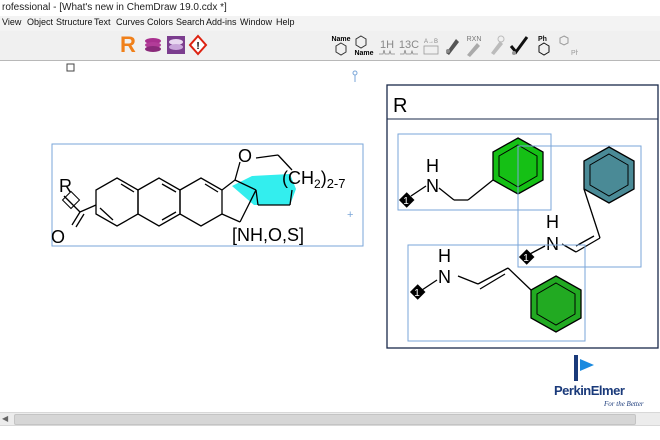 The height and width of the screenshot is (440, 660). What do you see at coordinates (176, 45) in the screenshot?
I see `stack-grid-icon` at bounding box center [176, 45].